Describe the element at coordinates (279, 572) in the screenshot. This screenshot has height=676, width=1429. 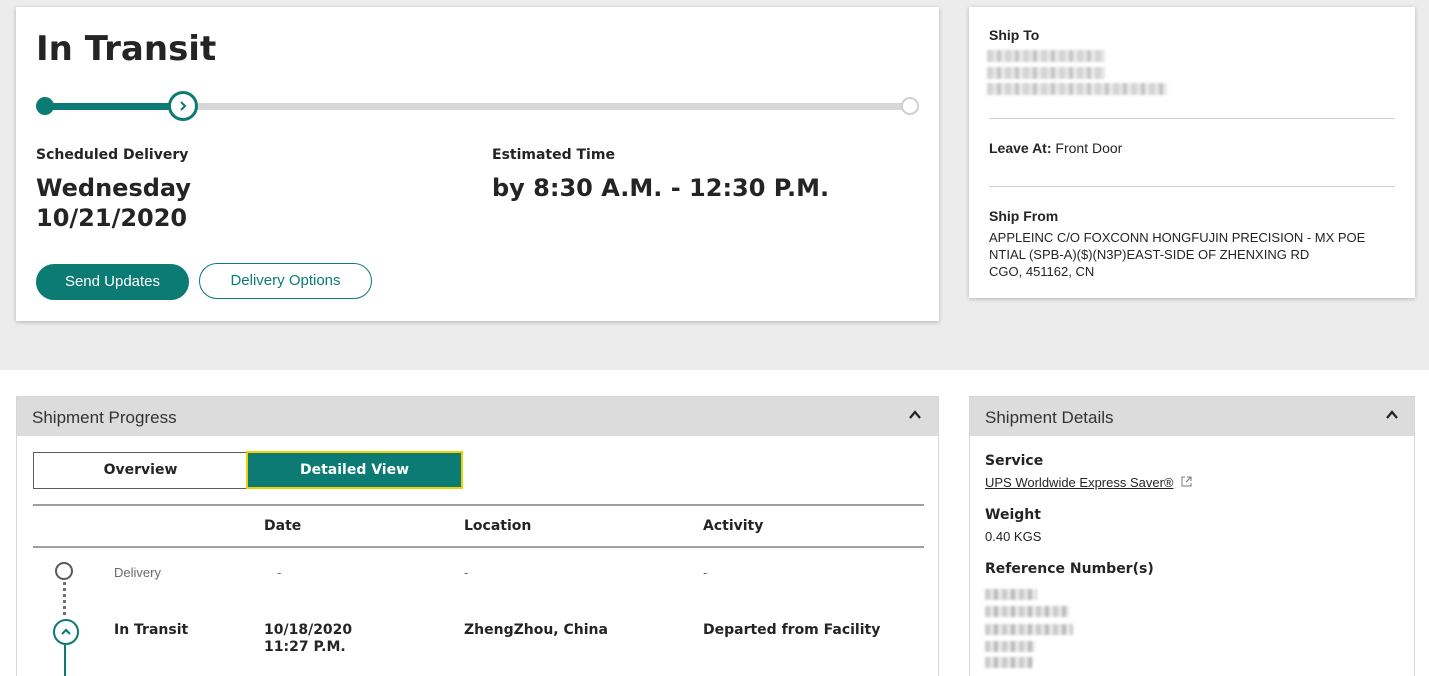
I see `row-date: -` at that location.